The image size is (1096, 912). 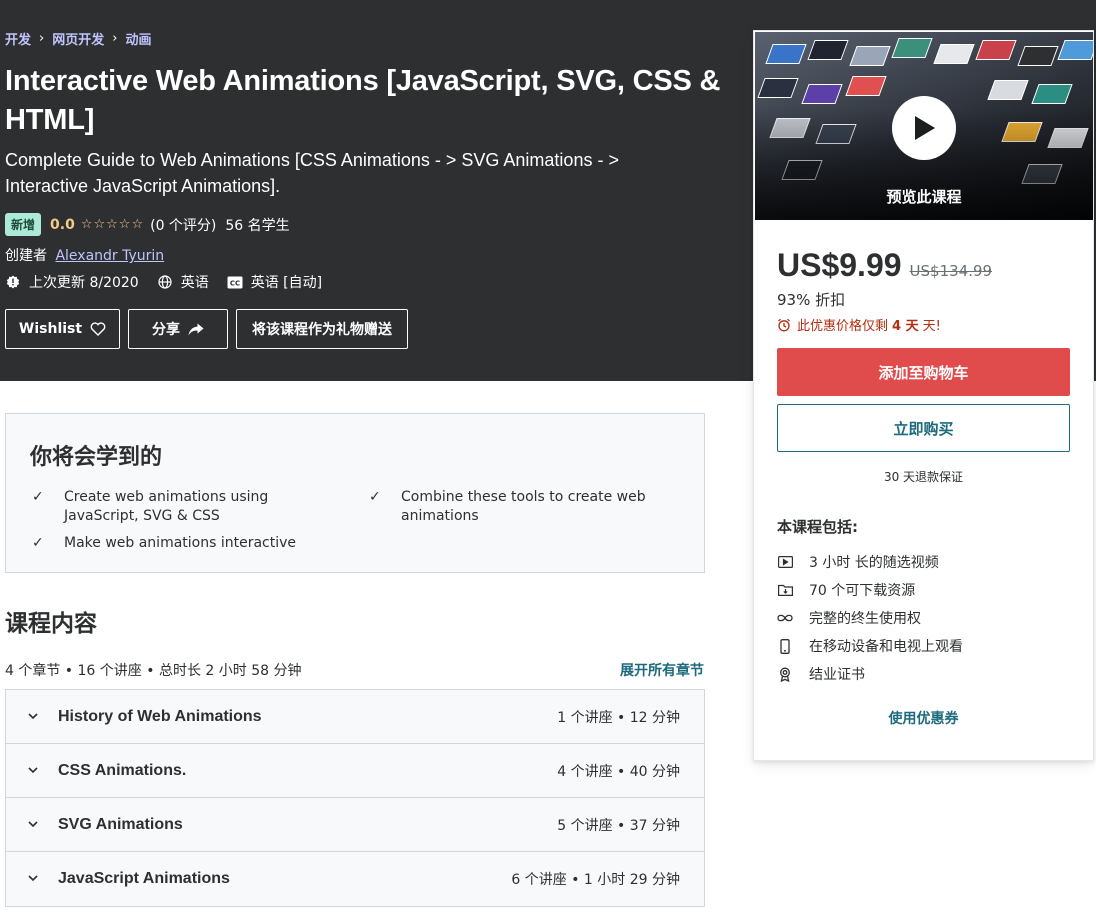 I want to click on gift-course-button: 将该课程作为礼物赠送, so click(x=322, y=329).